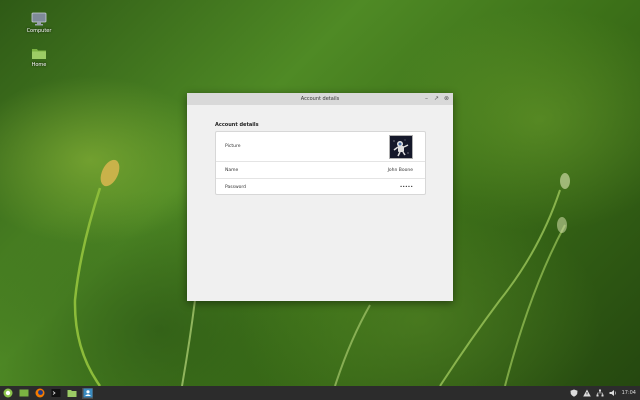 This screenshot has height=400, width=640. I want to click on astronaut-icon, so click(401, 146).